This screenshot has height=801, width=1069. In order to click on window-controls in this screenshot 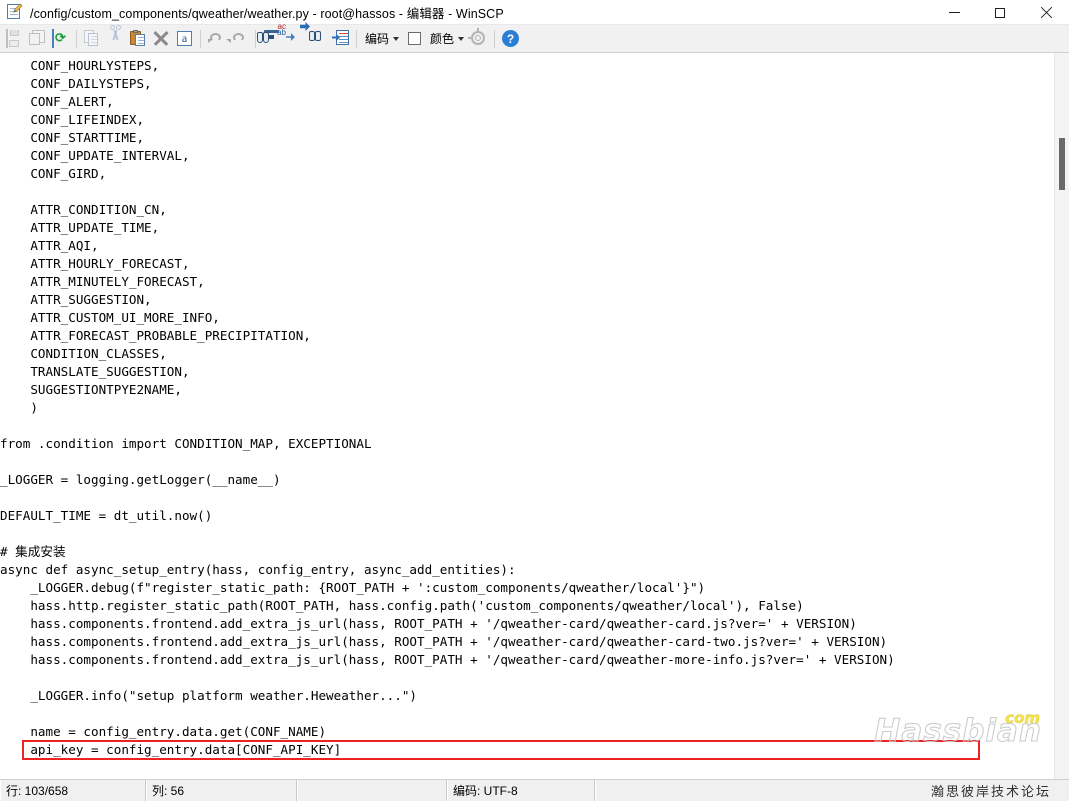, I will do `click(1000, 12)`.